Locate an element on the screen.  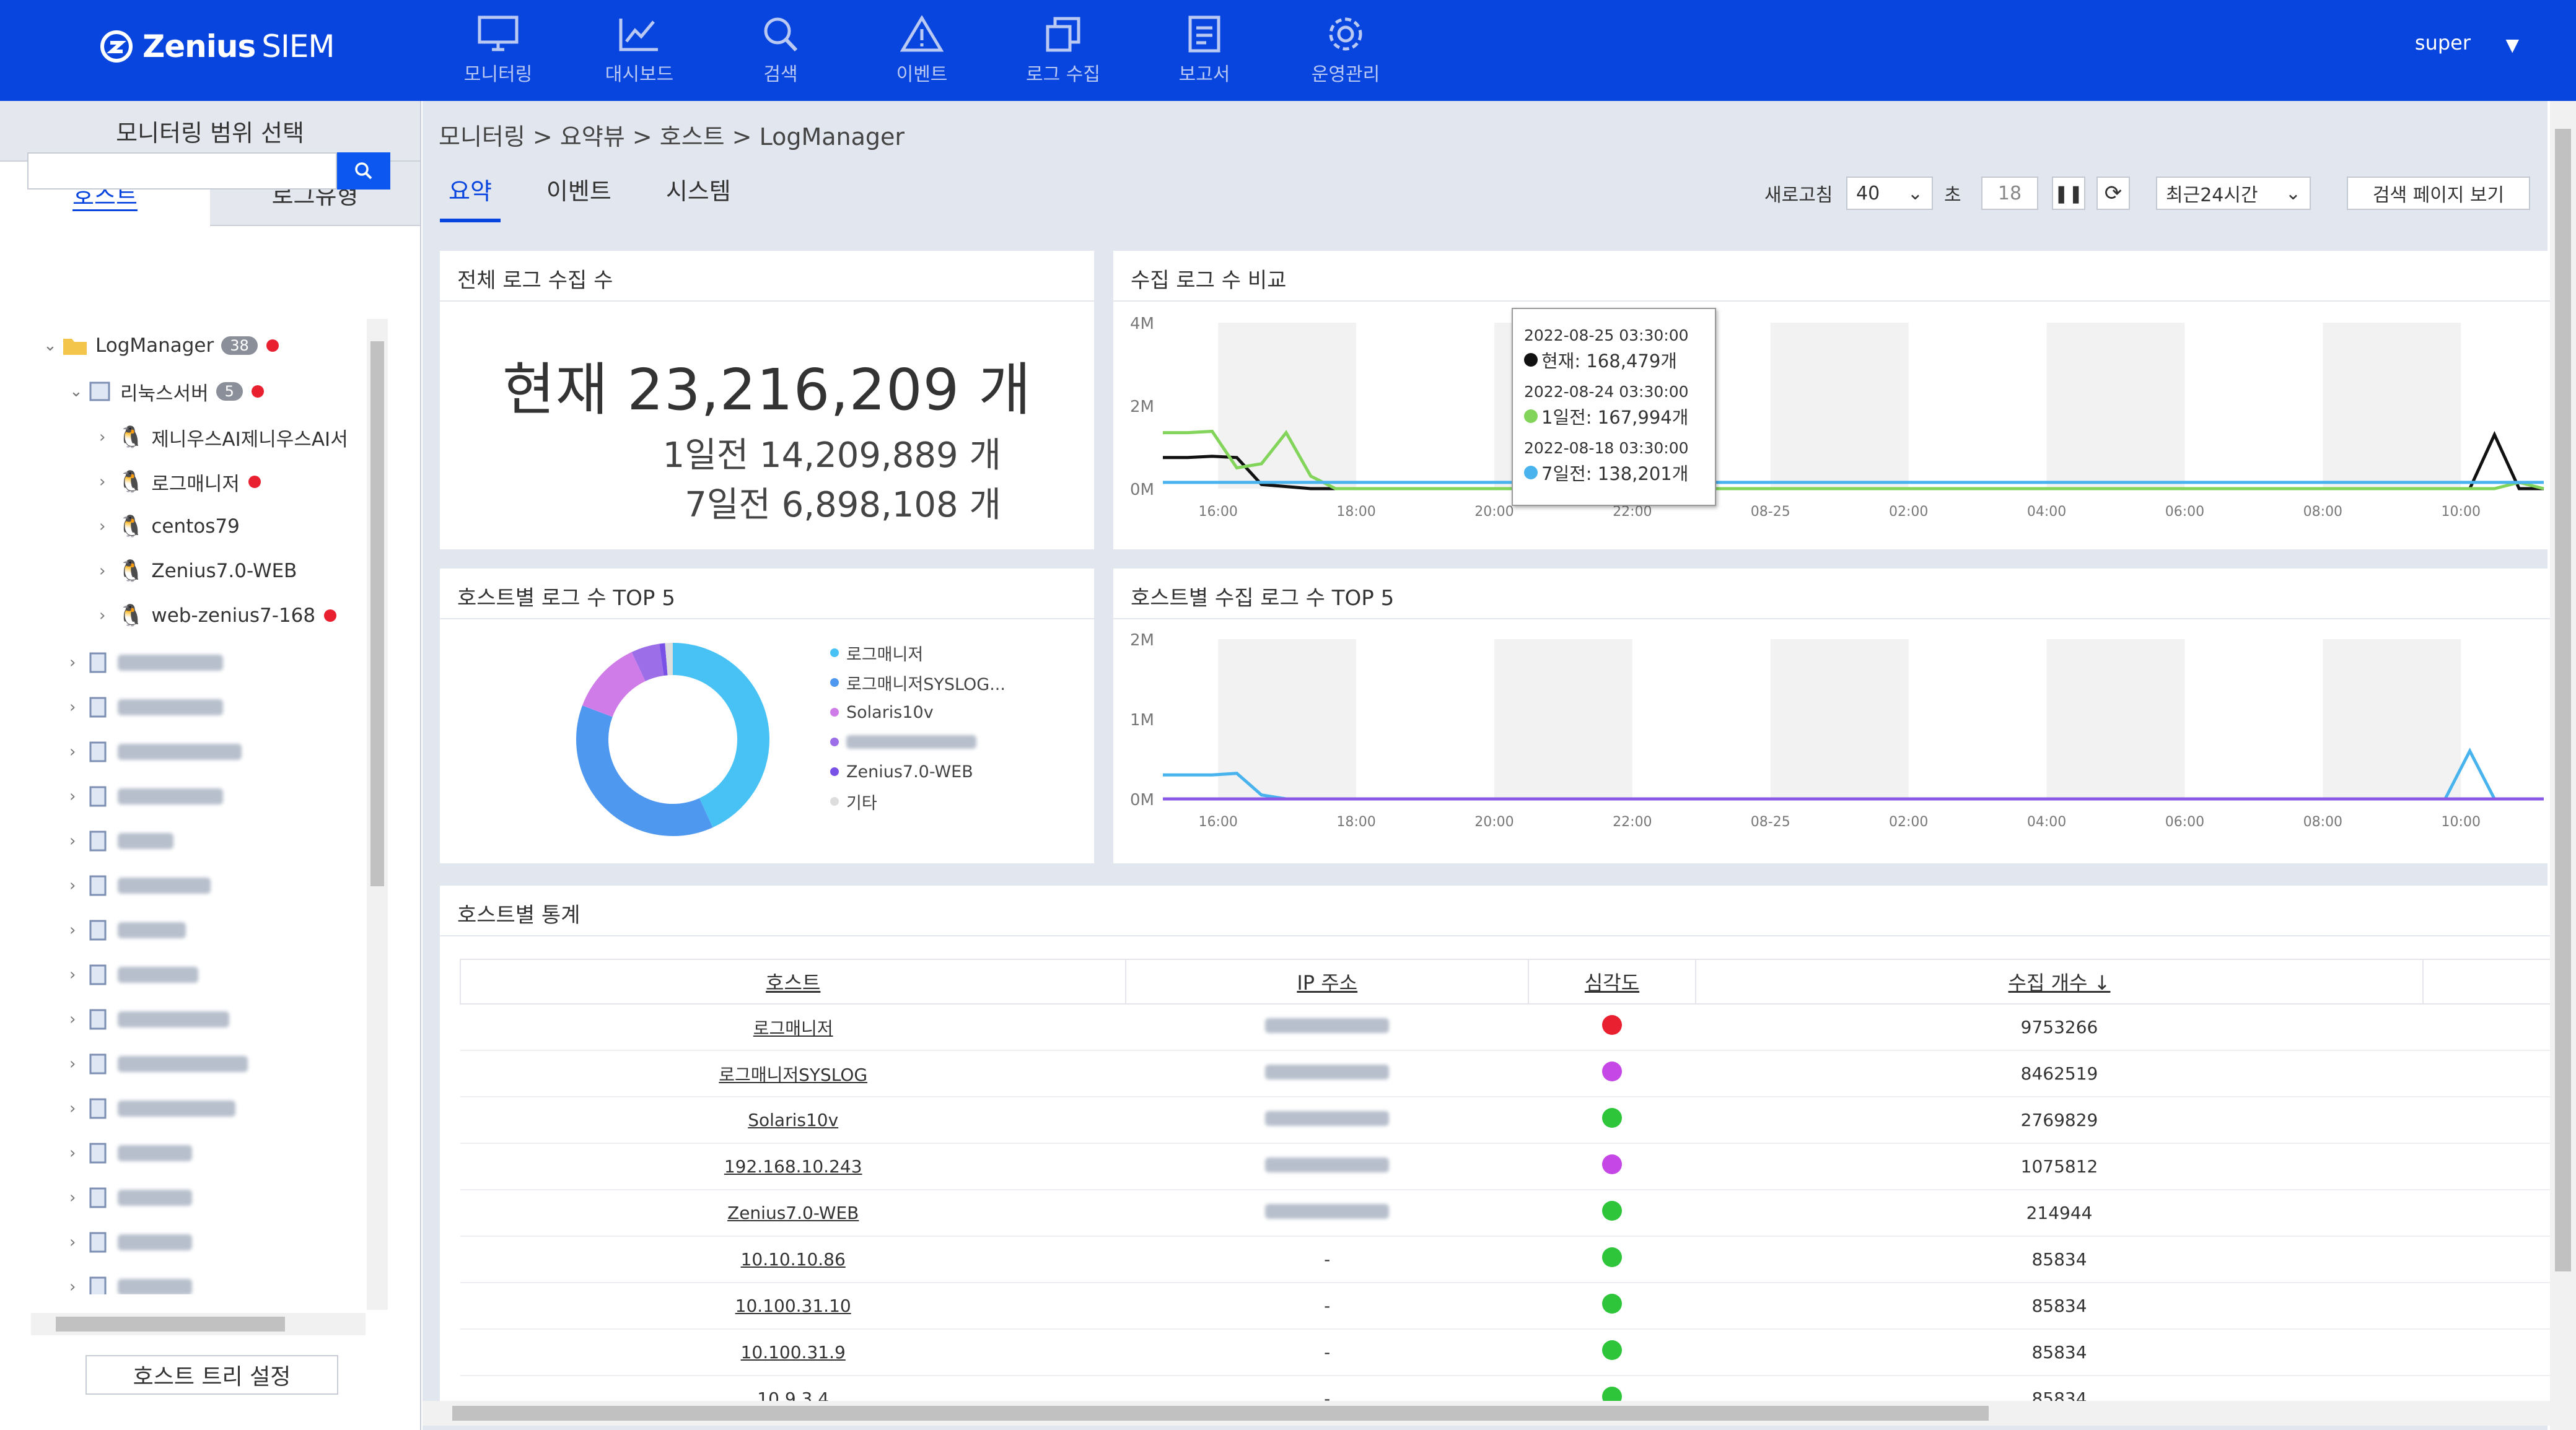
host-cell: Solaris10v is located at coordinates (793, 1120).